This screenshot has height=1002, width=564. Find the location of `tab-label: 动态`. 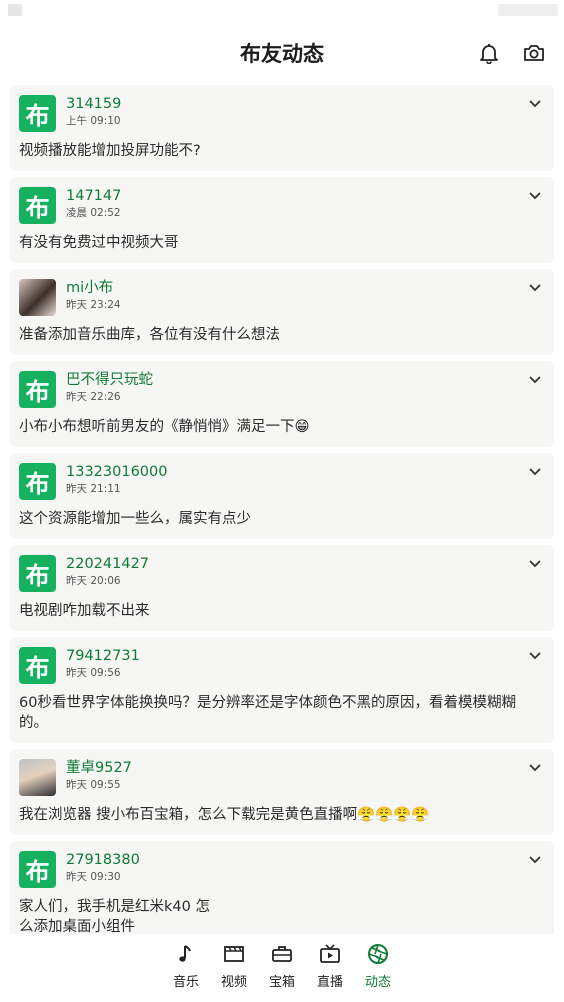

tab-label: 动态 is located at coordinates (377, 982).